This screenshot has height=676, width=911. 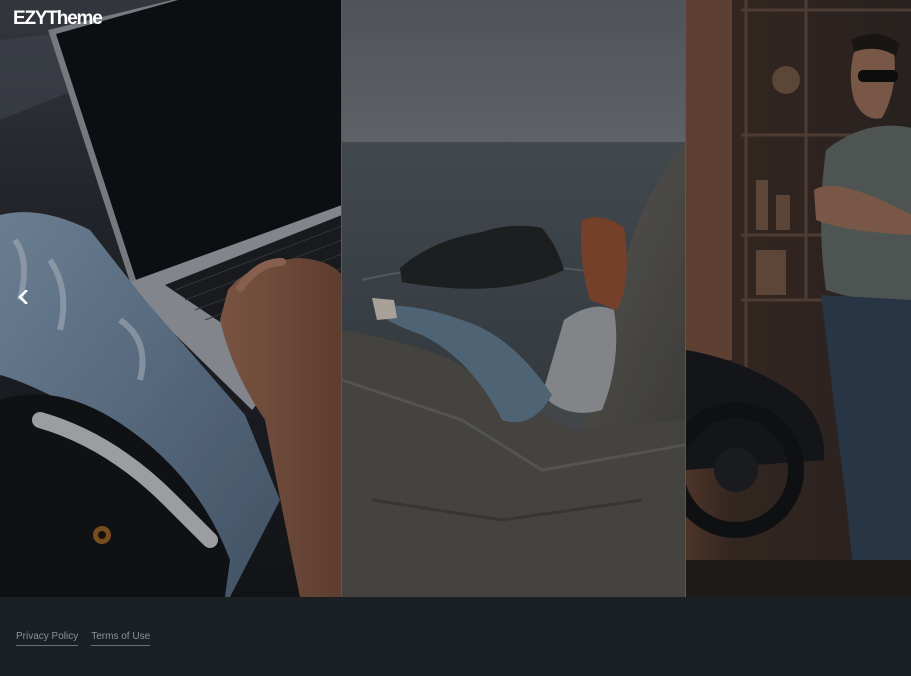 I want to click on footer-links: Privacy Policy Terms of Use, so click(x=83, y=638).